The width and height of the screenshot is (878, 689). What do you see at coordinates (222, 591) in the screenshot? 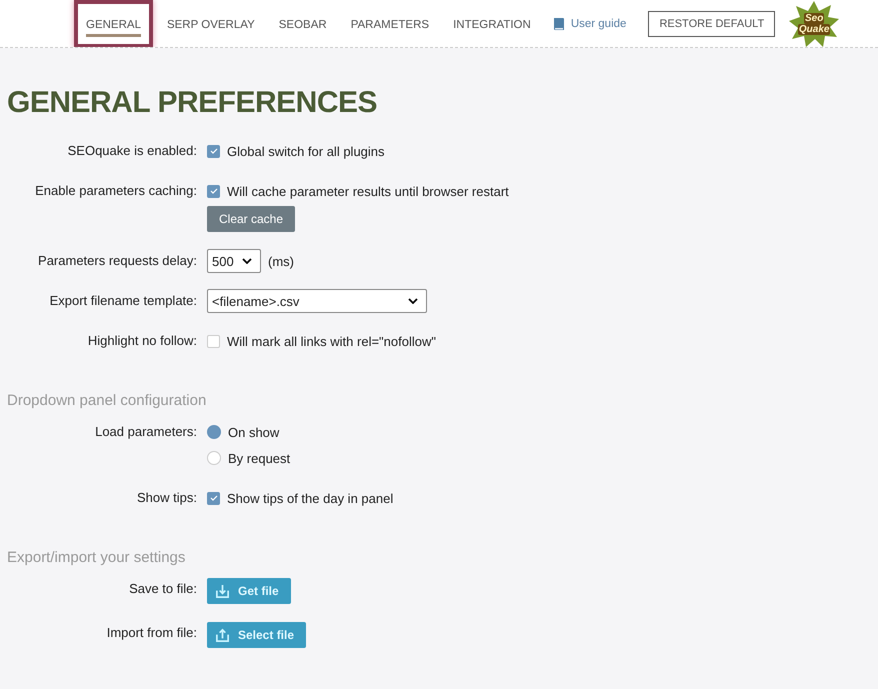
I see `download-icon` at bounding box center [222, 591].